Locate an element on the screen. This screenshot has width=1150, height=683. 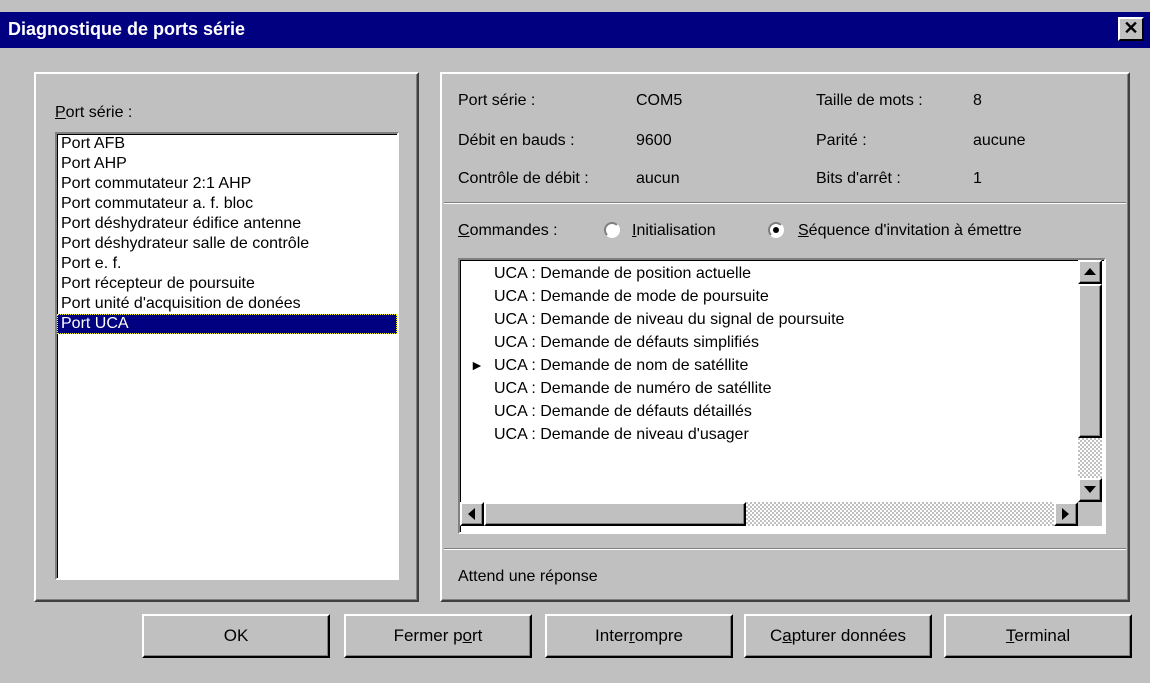
port-list-item: Port AHP is located at coordinates (227, 164).